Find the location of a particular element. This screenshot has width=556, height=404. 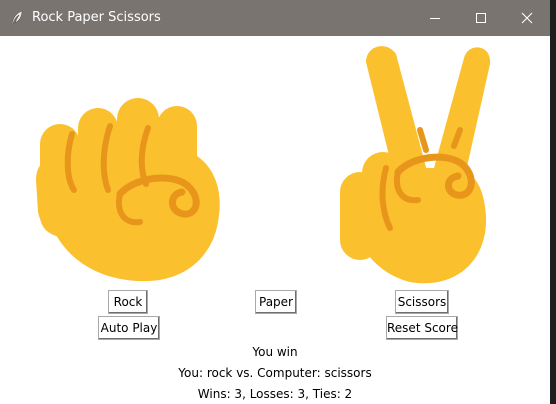

result-moves: You: rock vs. Computer: scissors is located at coordinates (275, 373).